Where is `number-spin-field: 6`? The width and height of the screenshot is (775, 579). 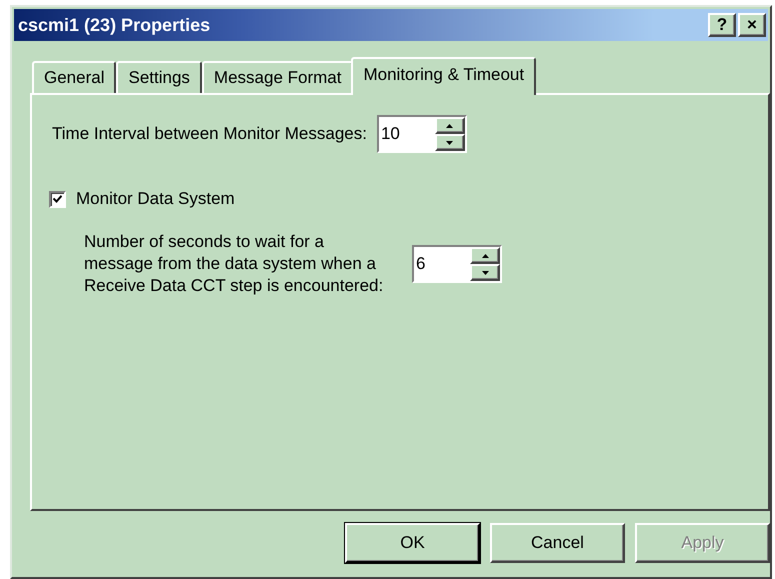 number-spin-field: 6 is located at coordinates (457, 264).